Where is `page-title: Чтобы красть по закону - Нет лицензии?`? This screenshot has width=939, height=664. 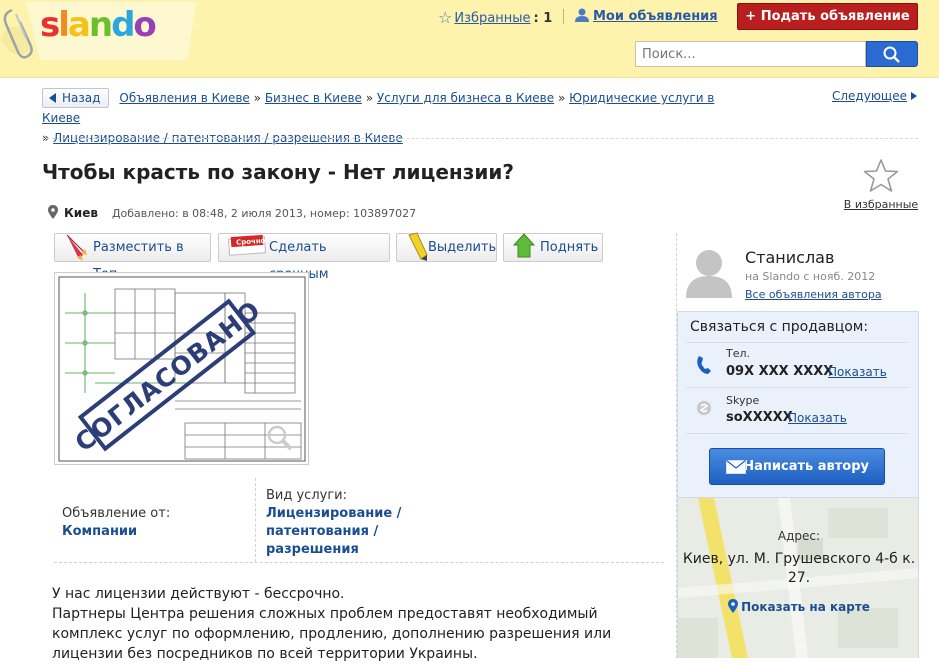 page-title: Чтобы красть по закону - Нет лицензии? is located at coordinates (278, 172).